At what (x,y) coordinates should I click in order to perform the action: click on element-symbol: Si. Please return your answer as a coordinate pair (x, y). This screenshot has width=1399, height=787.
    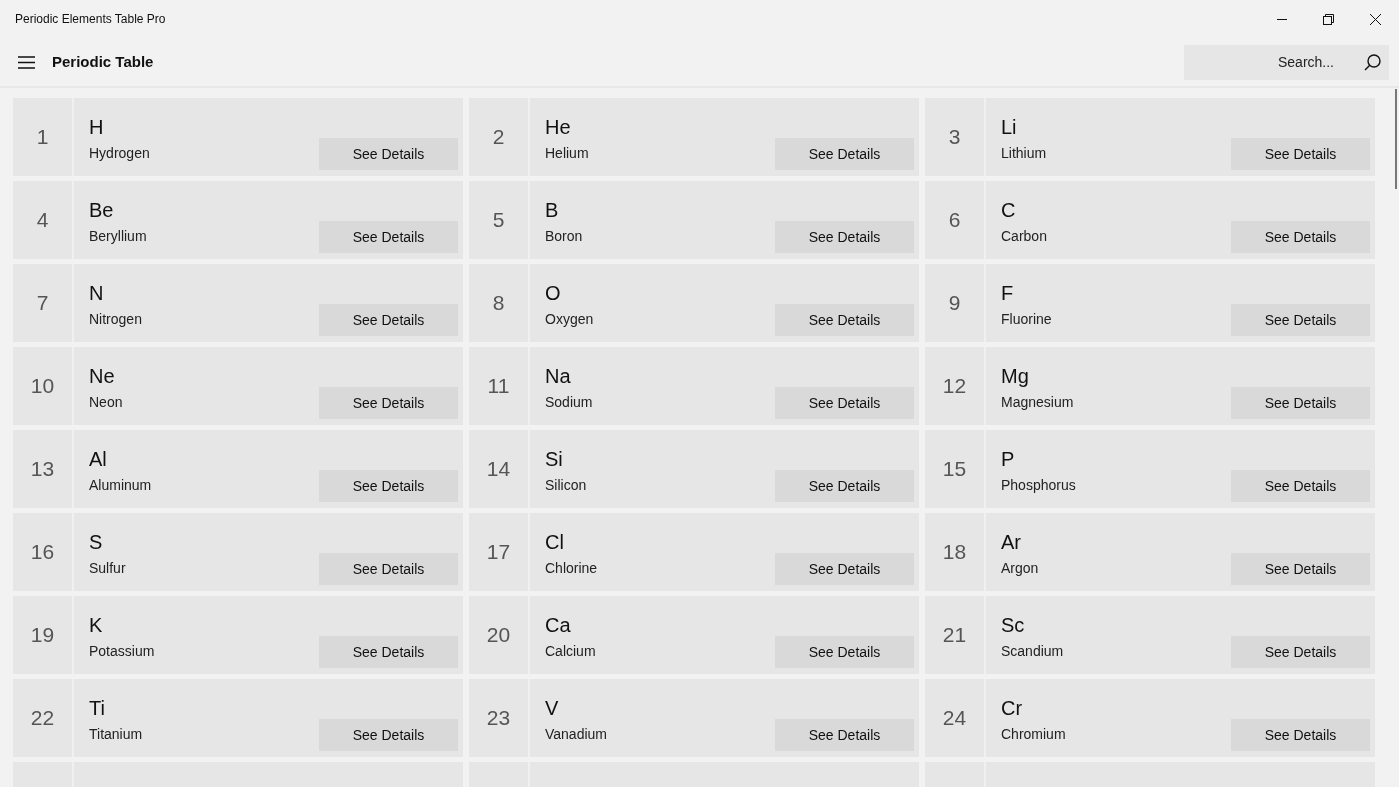
    Looking at the image, I should click on (554, 459).